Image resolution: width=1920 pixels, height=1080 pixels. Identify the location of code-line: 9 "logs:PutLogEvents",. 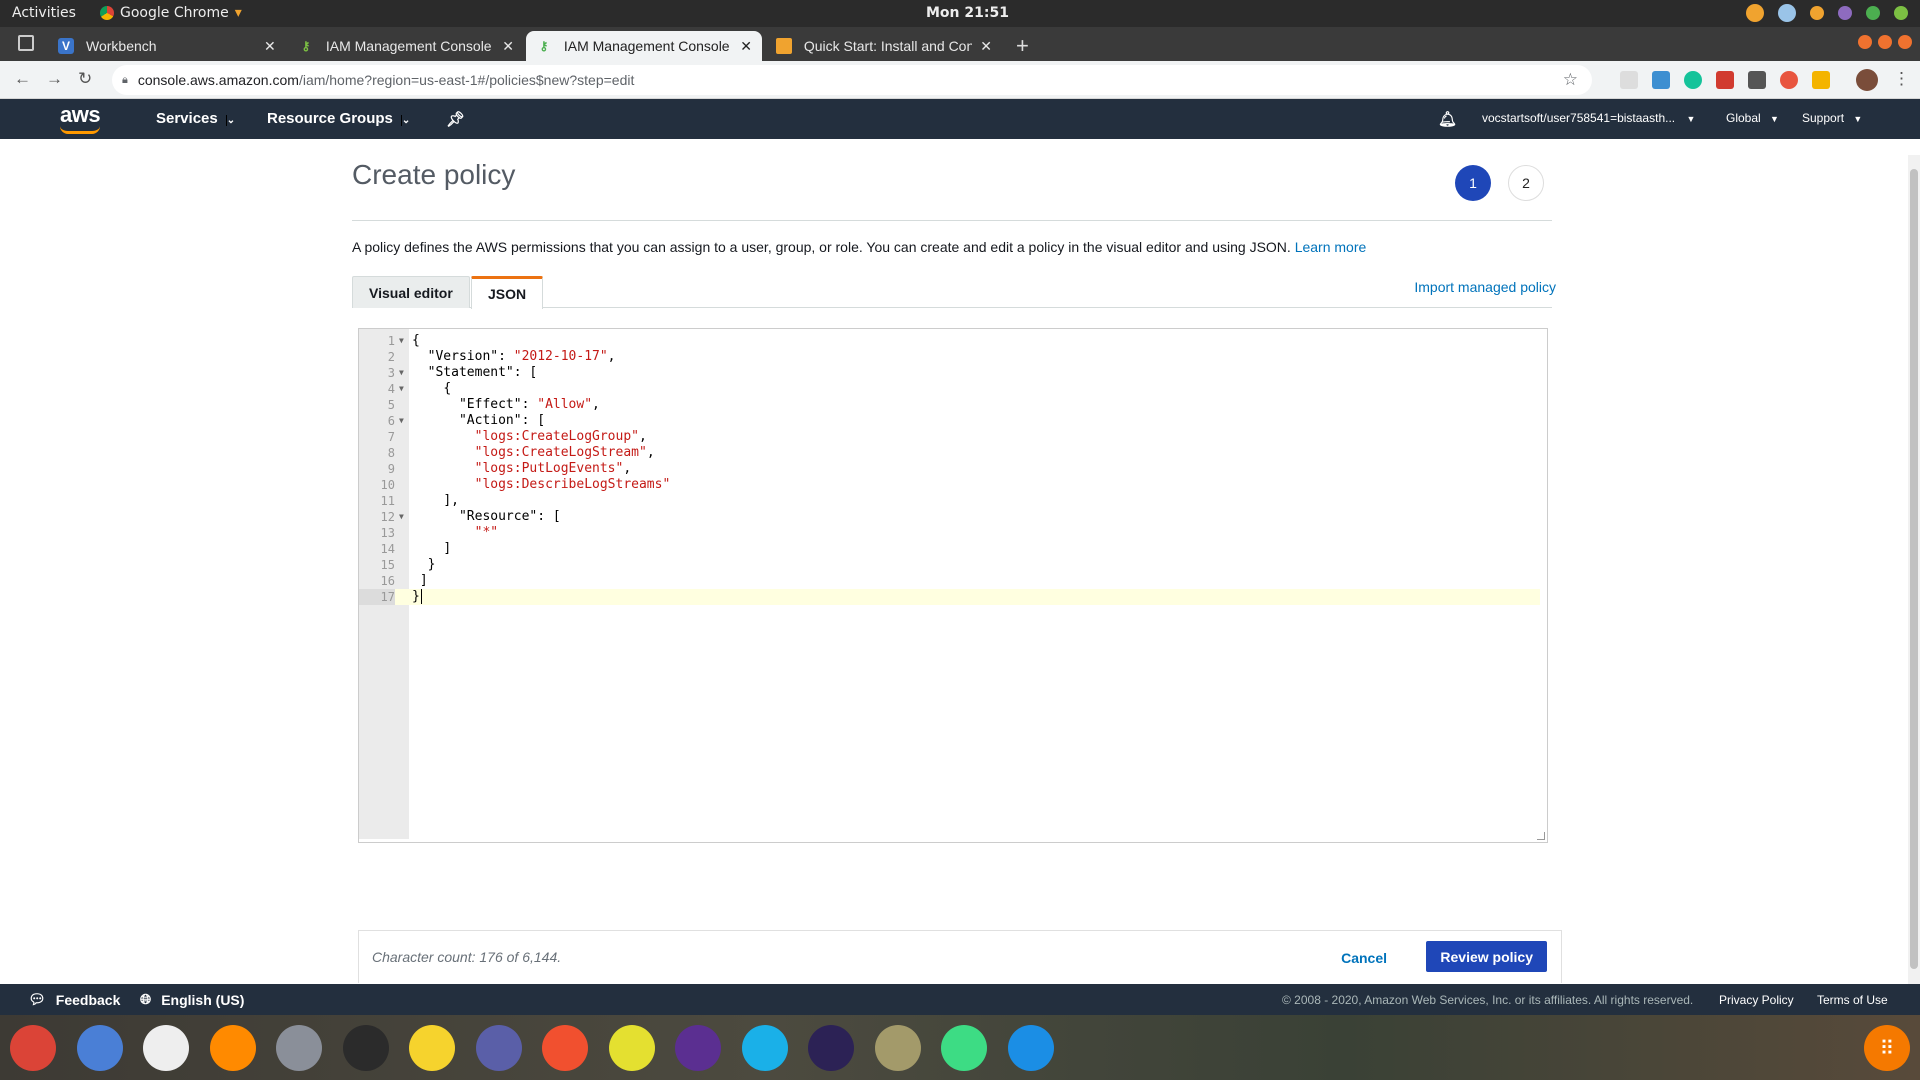
(949, 469).